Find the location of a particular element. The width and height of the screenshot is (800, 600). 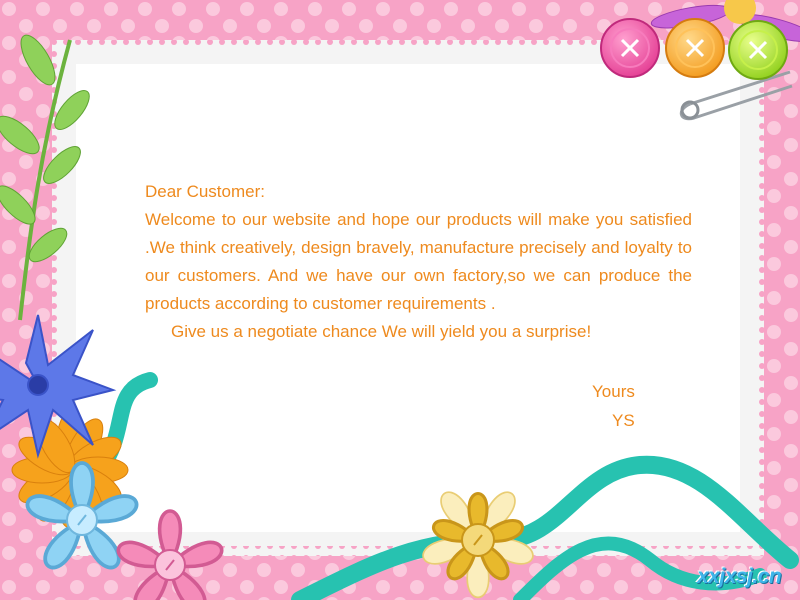

green-button is located at coordinates (758, 50).